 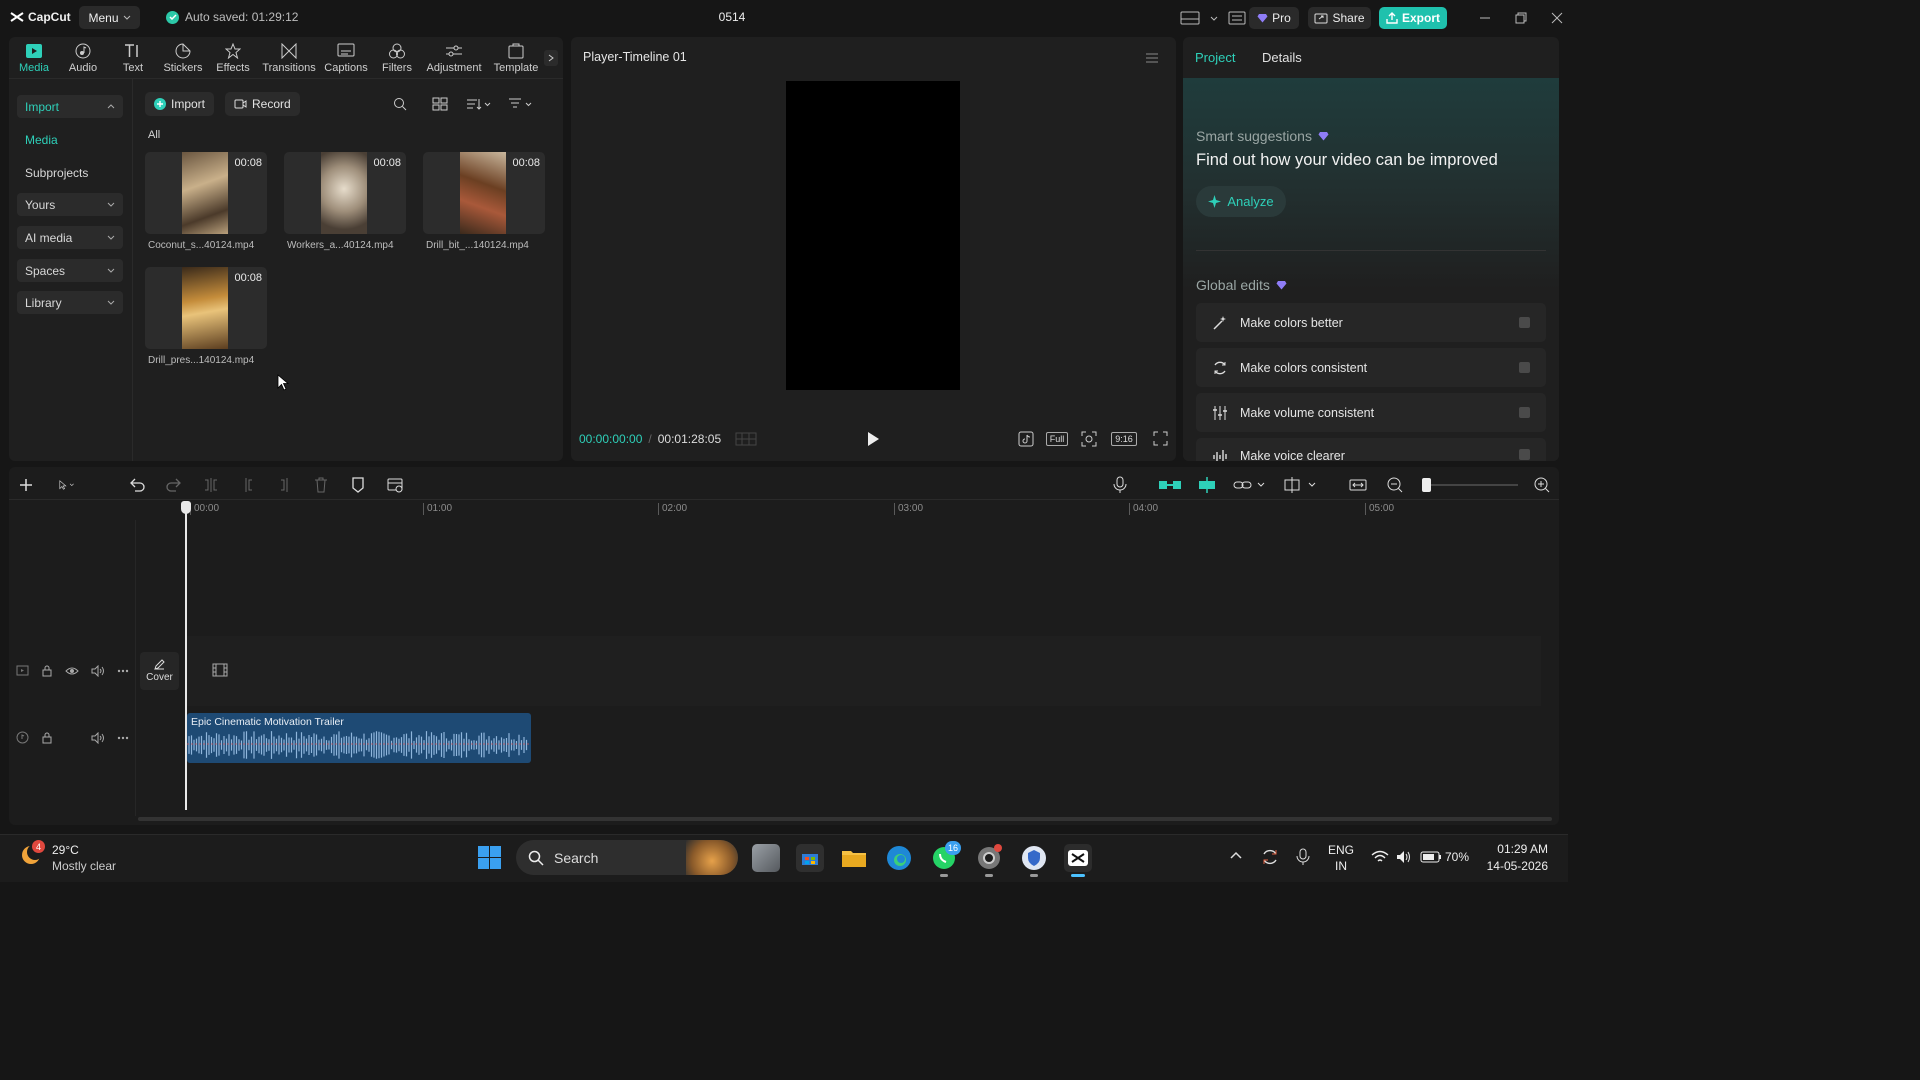 I want to click on global-edit-make-voice-clearer: Make voice clearer, so click(x=1371, y=449).